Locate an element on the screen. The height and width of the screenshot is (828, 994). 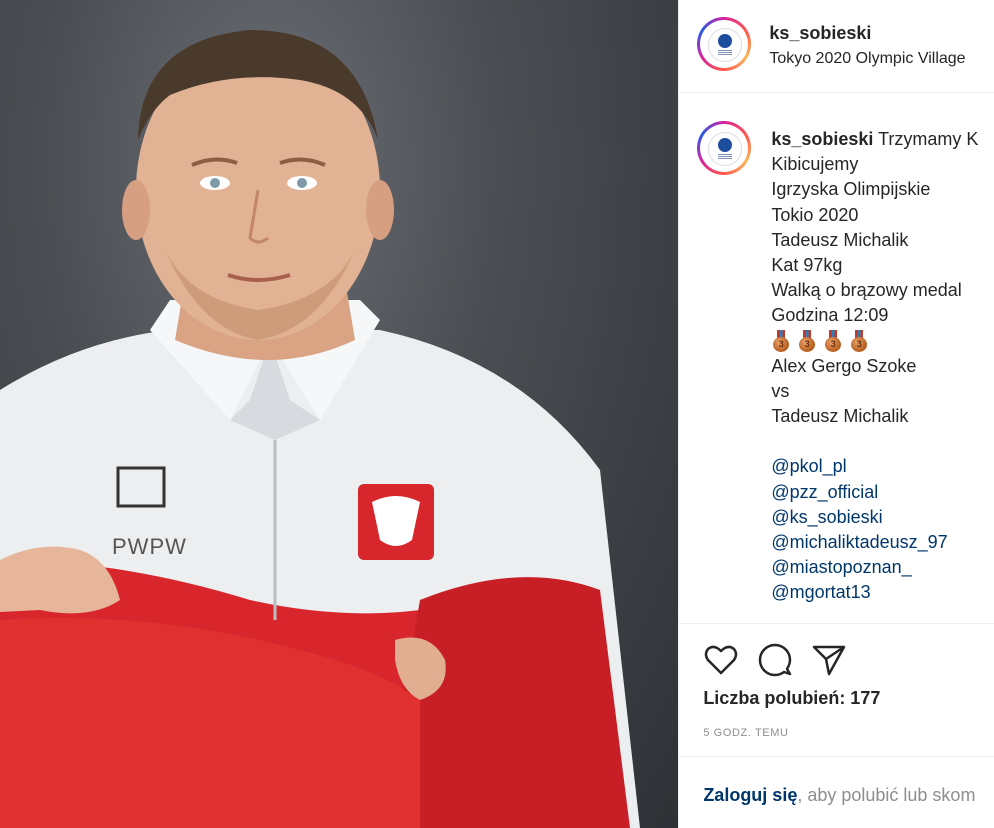
caption-line: Tokio 2020 is located at coordinates (815, 214).